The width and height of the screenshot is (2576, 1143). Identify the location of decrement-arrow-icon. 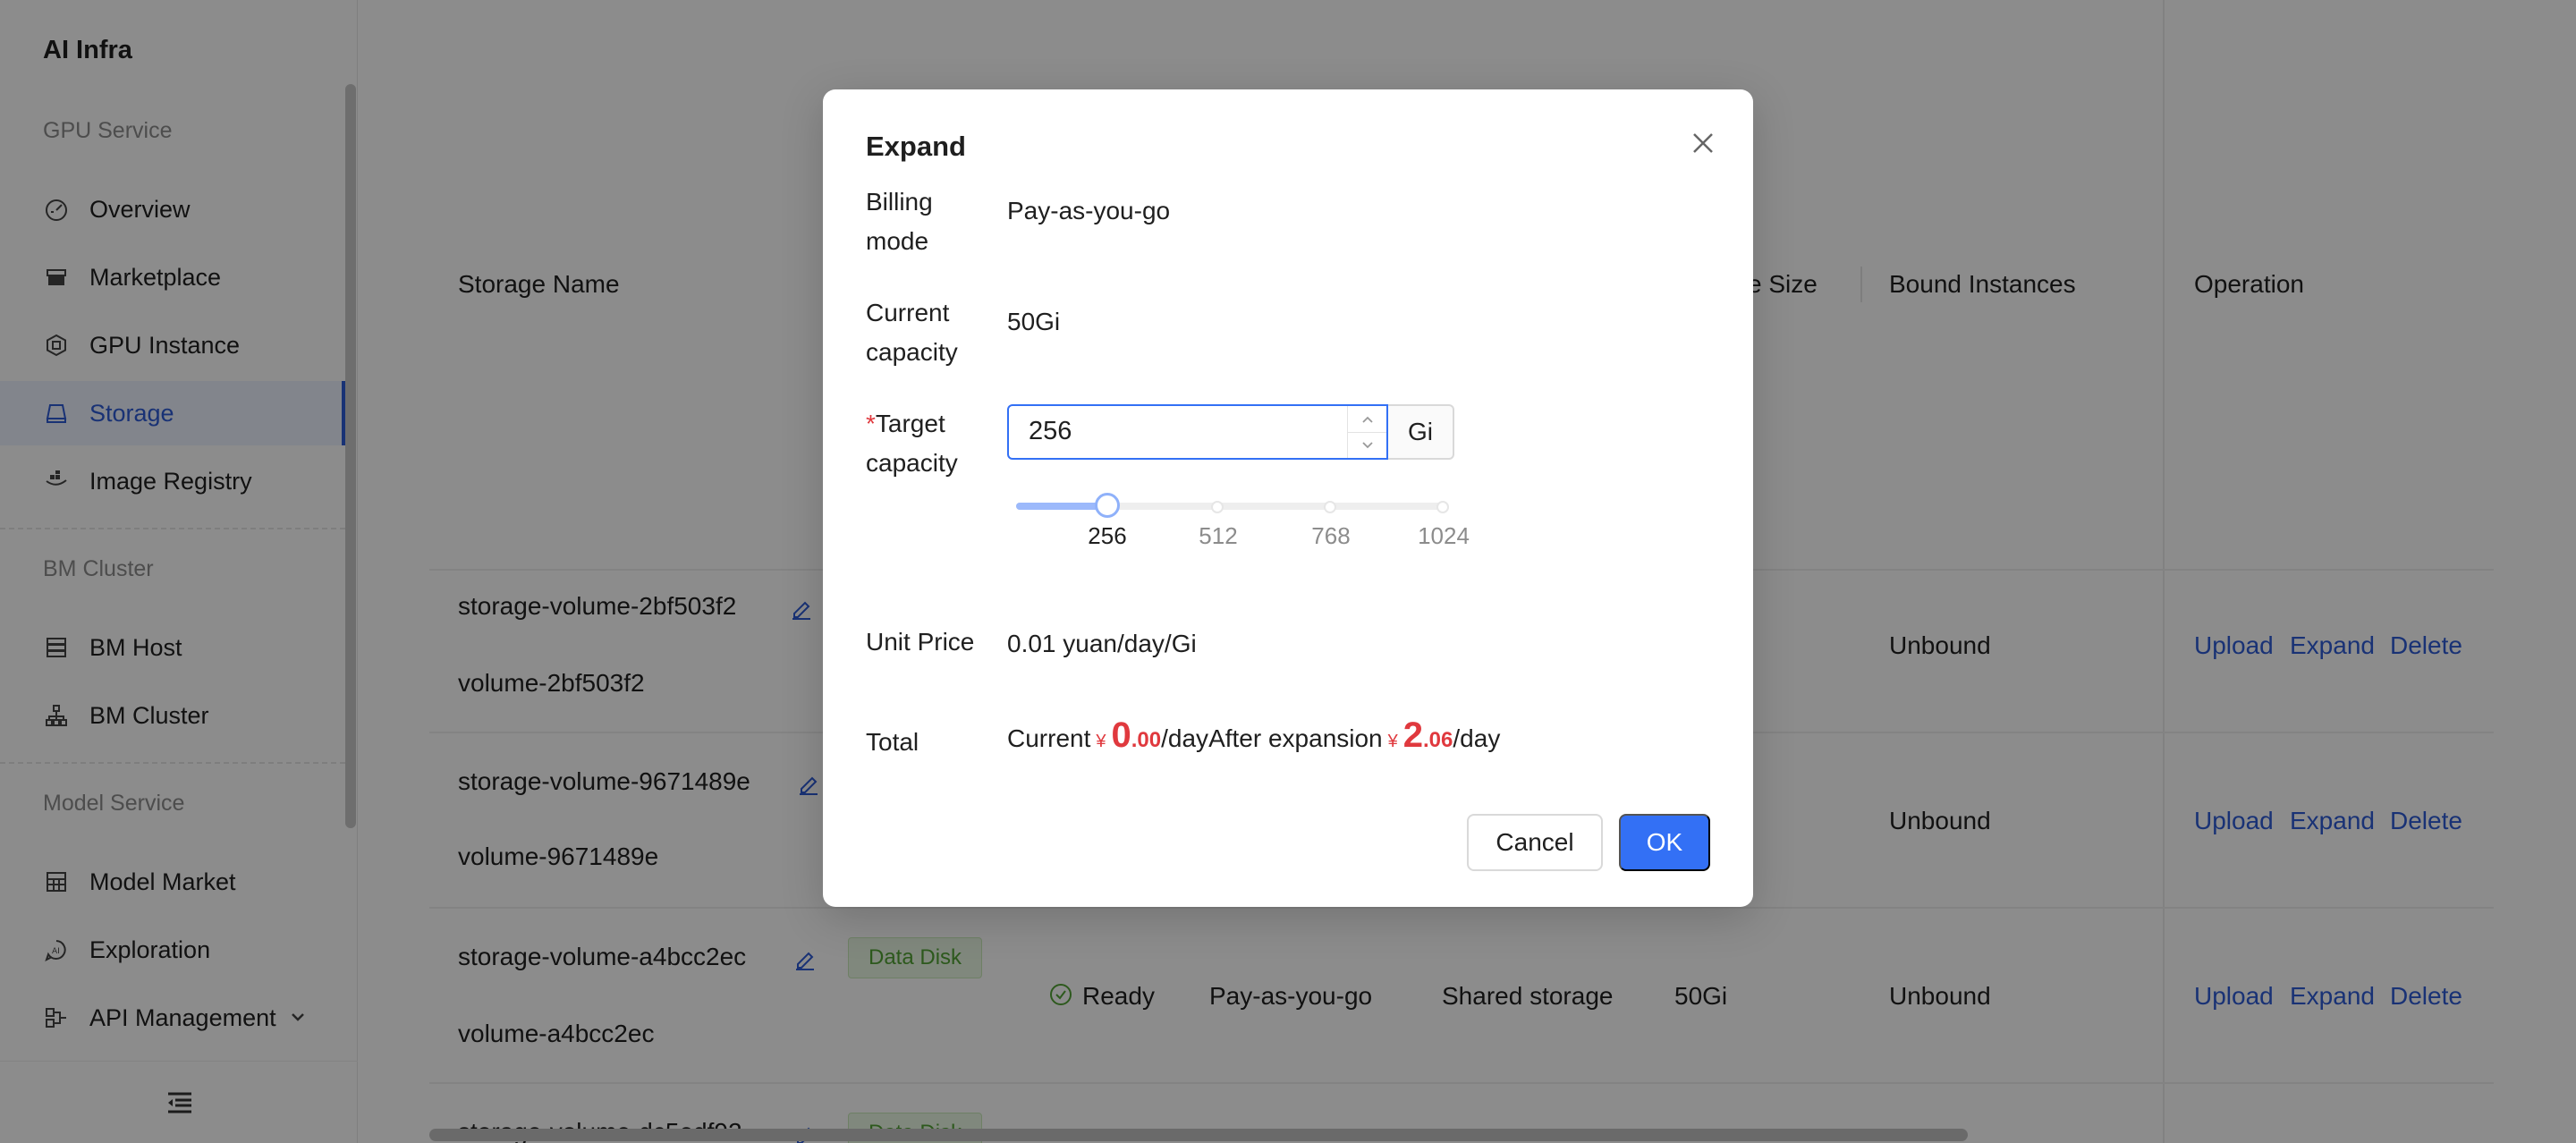
(1367, 445).